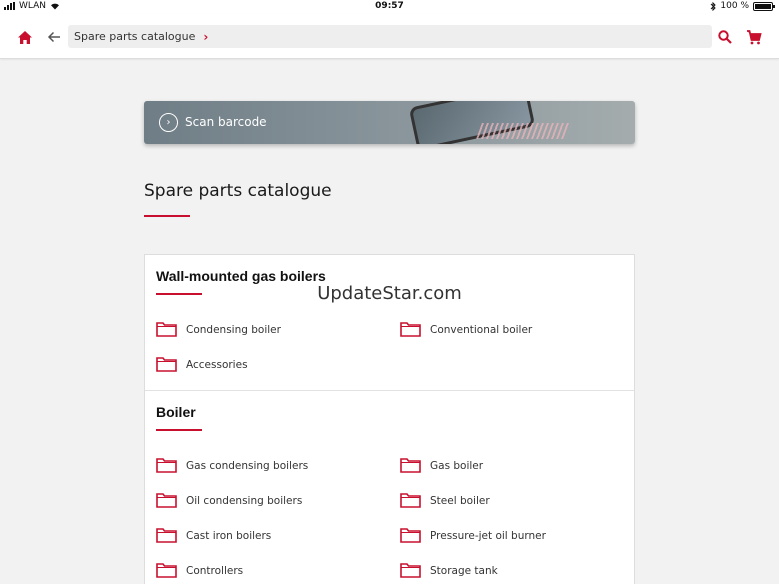  What do you see at coordinates (168, 122) in the screenshot?
I see `chevron-circle-icon: ›` at bounding box center [168, 122].